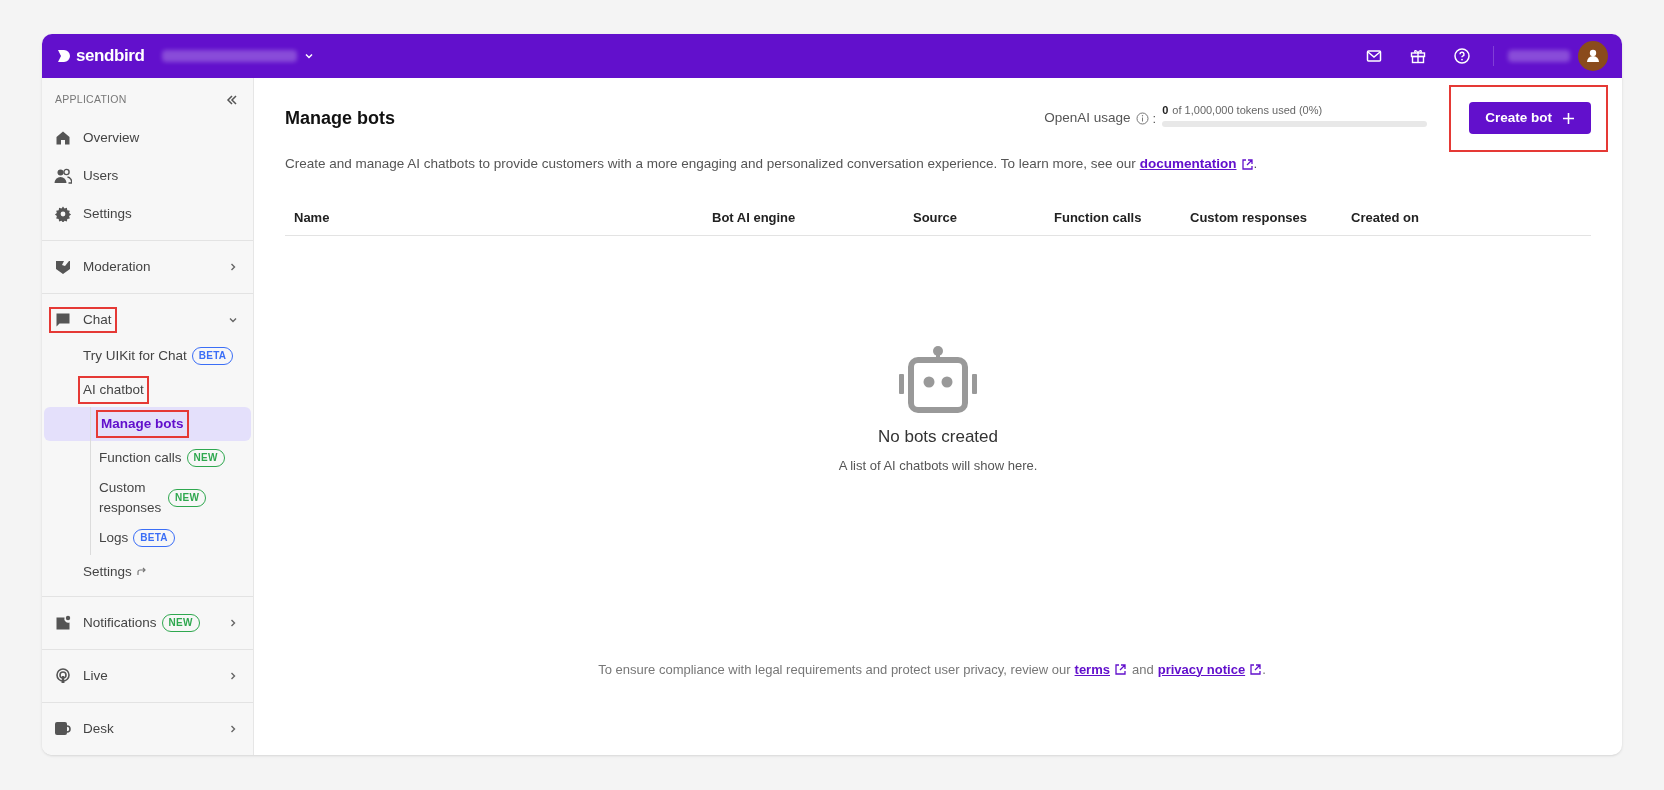 The image size is (1664, 790). Describe the element at coordinates (938, 437) in the screenshot. I see `empty-state-title: No bots created` at that location.